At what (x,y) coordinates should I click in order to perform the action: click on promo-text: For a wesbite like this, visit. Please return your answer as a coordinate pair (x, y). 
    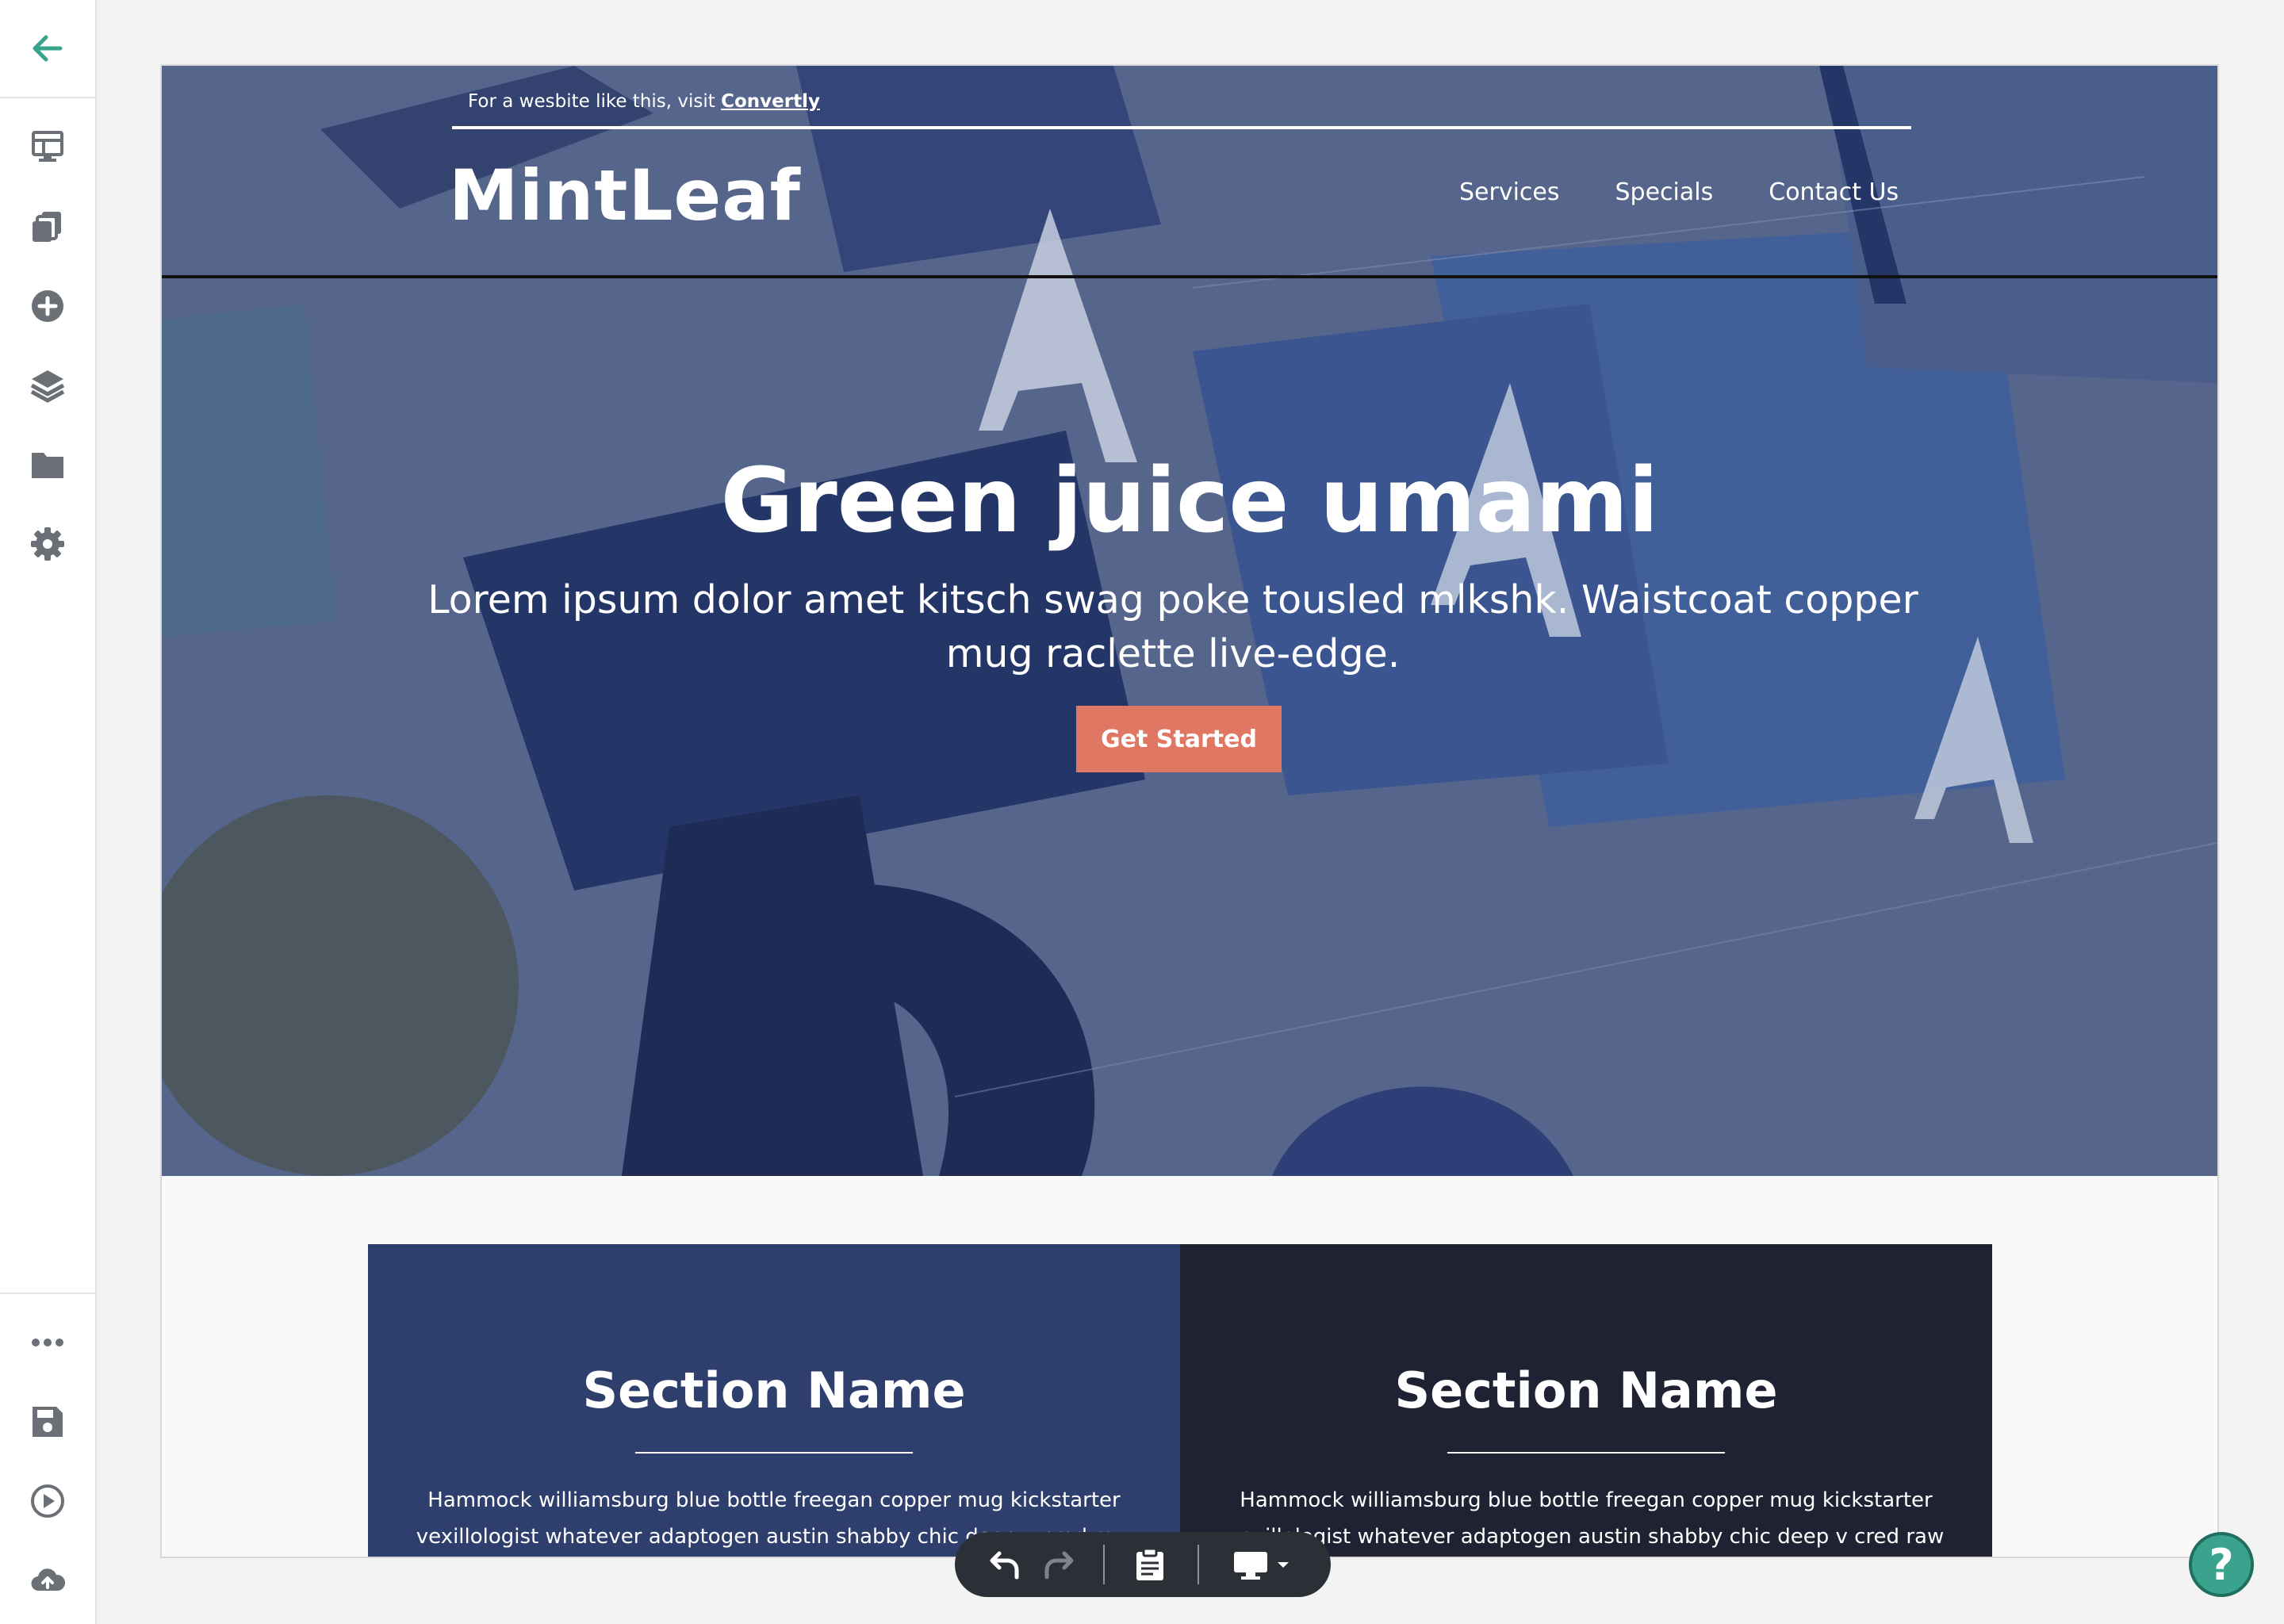
    Looking at the image, I should click on (595, 101).